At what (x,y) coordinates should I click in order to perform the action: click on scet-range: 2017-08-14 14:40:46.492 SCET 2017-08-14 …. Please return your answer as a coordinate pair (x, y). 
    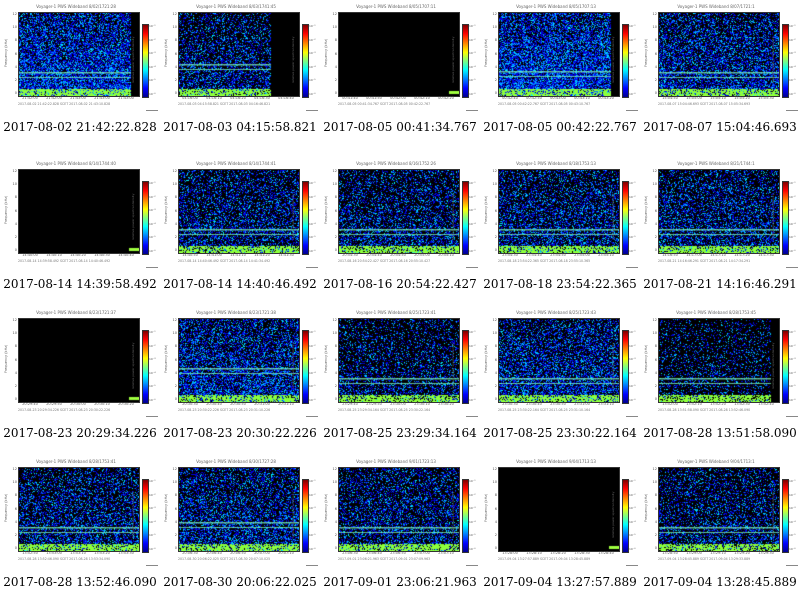
    Looking at the image, I should click on (224, 261).